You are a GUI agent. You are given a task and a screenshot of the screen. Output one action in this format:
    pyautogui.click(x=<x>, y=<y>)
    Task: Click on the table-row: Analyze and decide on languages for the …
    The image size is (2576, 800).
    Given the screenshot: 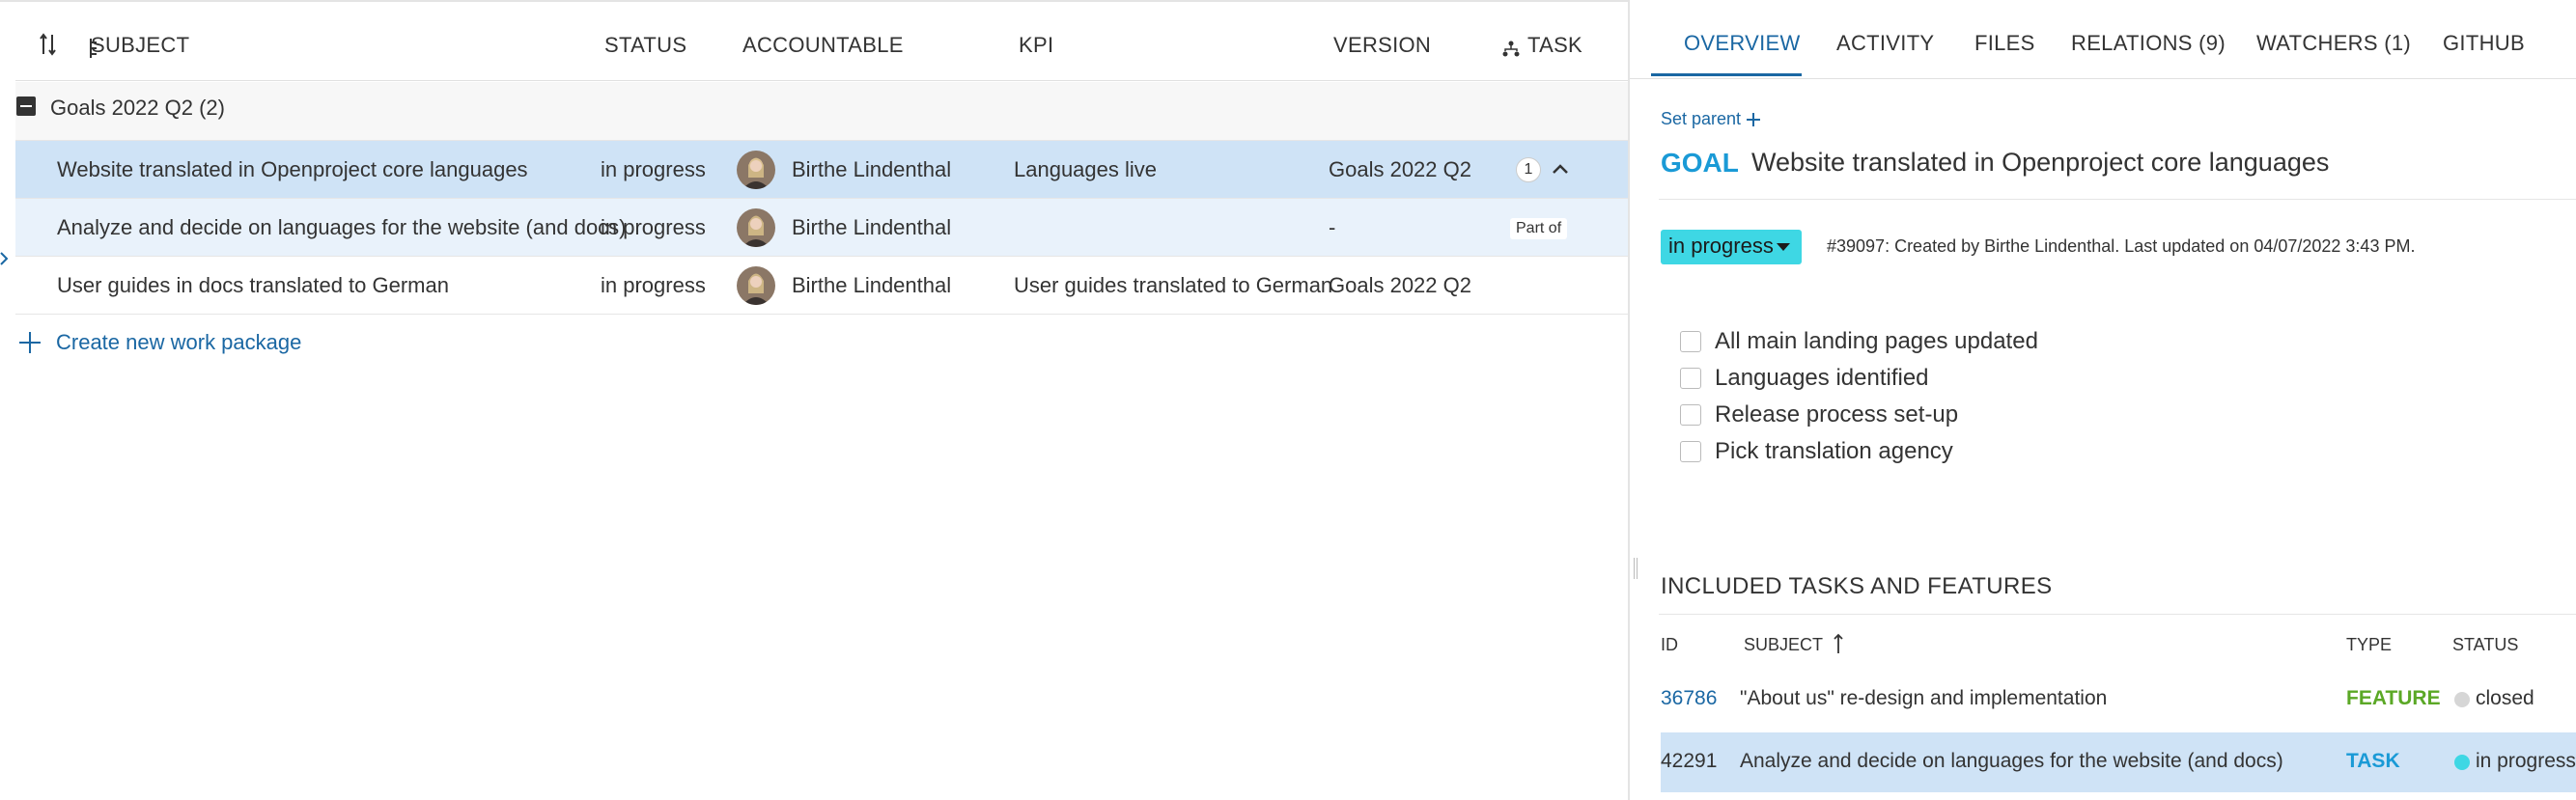 What is the action you would take?
    pyautogui.click(x=822, y=228)
    